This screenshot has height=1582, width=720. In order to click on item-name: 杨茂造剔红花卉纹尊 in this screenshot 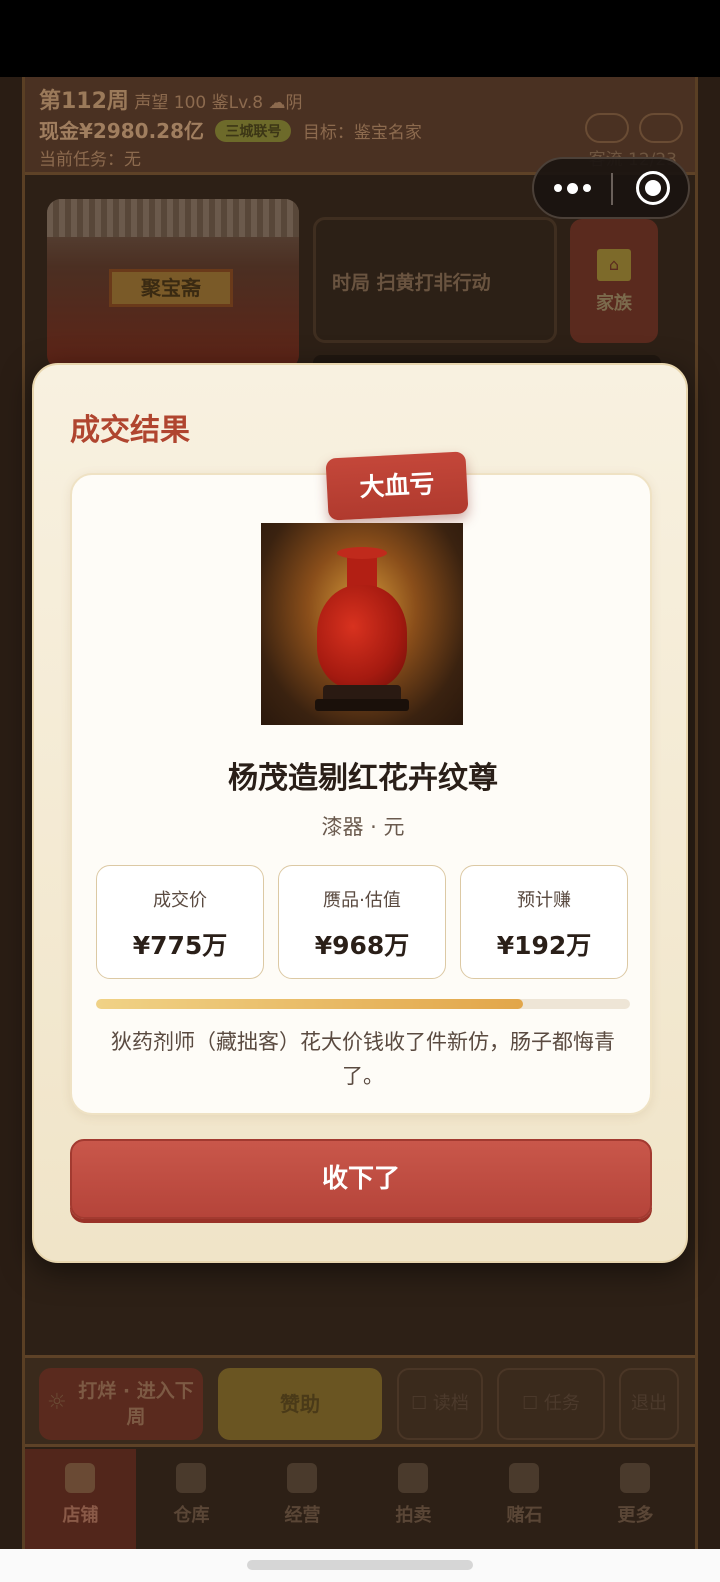, I will do `click(363, 778)`.